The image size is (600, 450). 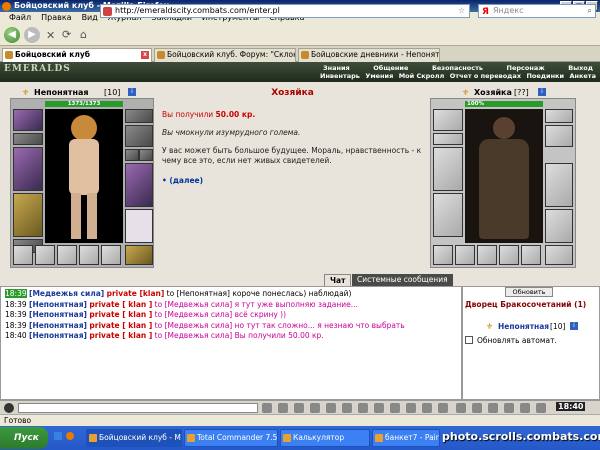 What do you see at coordinates (477, 408) in the screenshot?
I see `mail-icon` at bounding box center [477, 408].